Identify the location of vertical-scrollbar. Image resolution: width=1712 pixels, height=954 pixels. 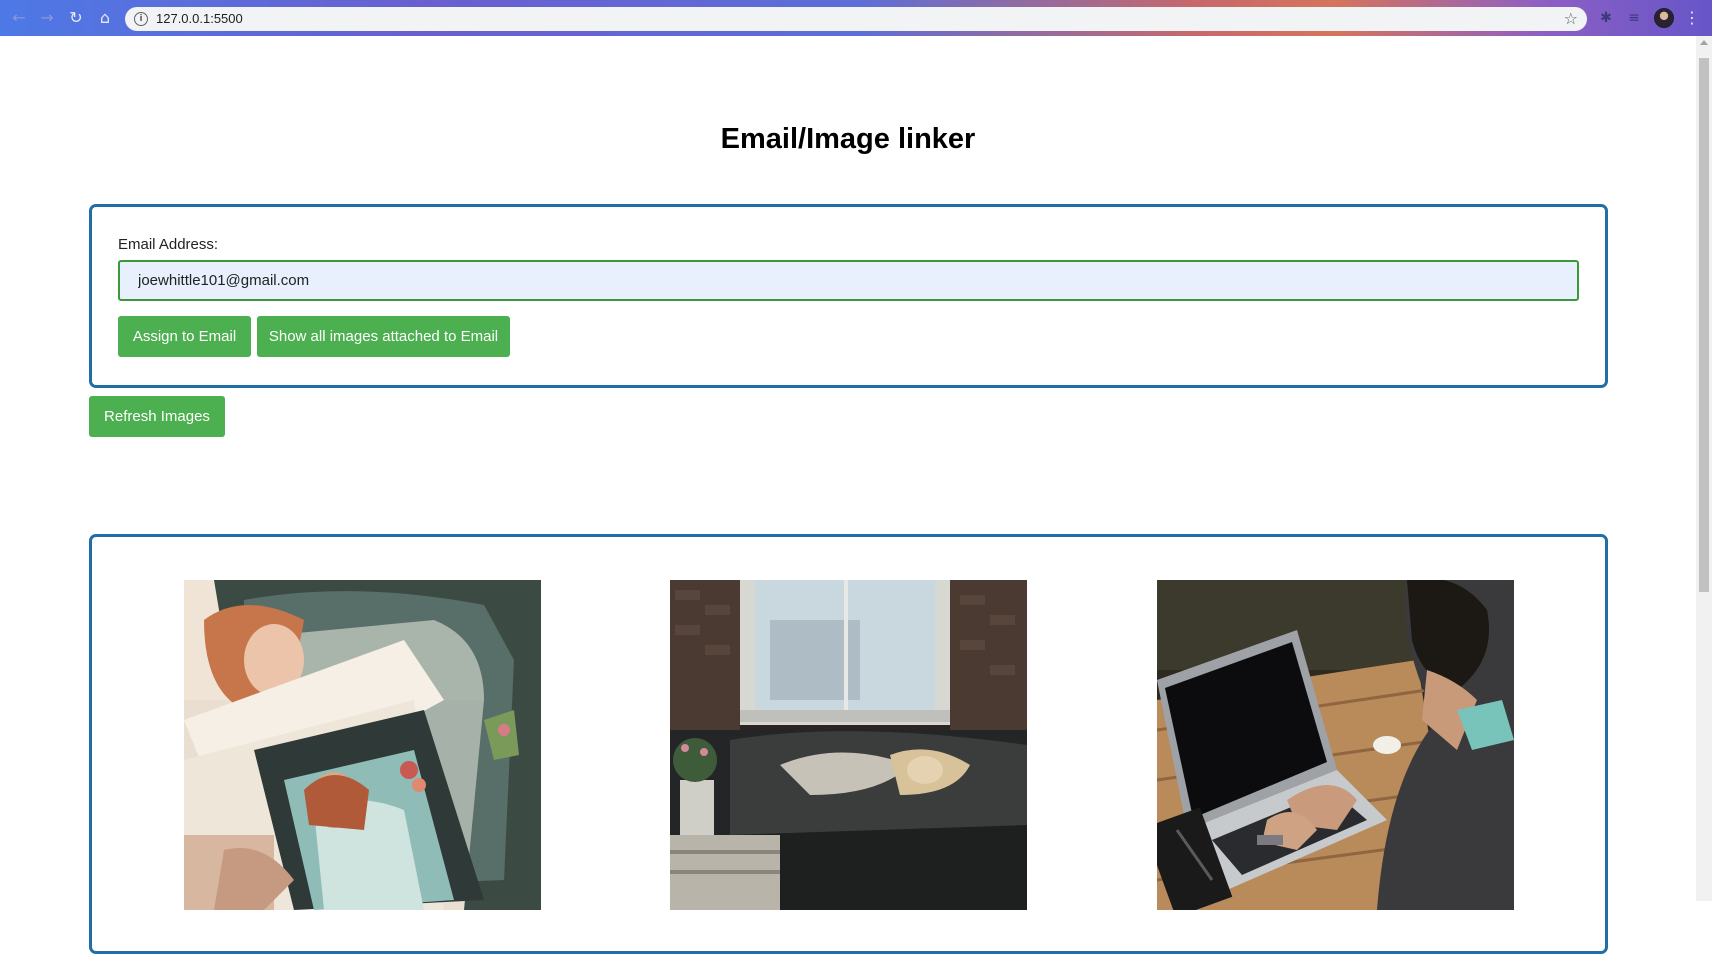
(1704, 468).